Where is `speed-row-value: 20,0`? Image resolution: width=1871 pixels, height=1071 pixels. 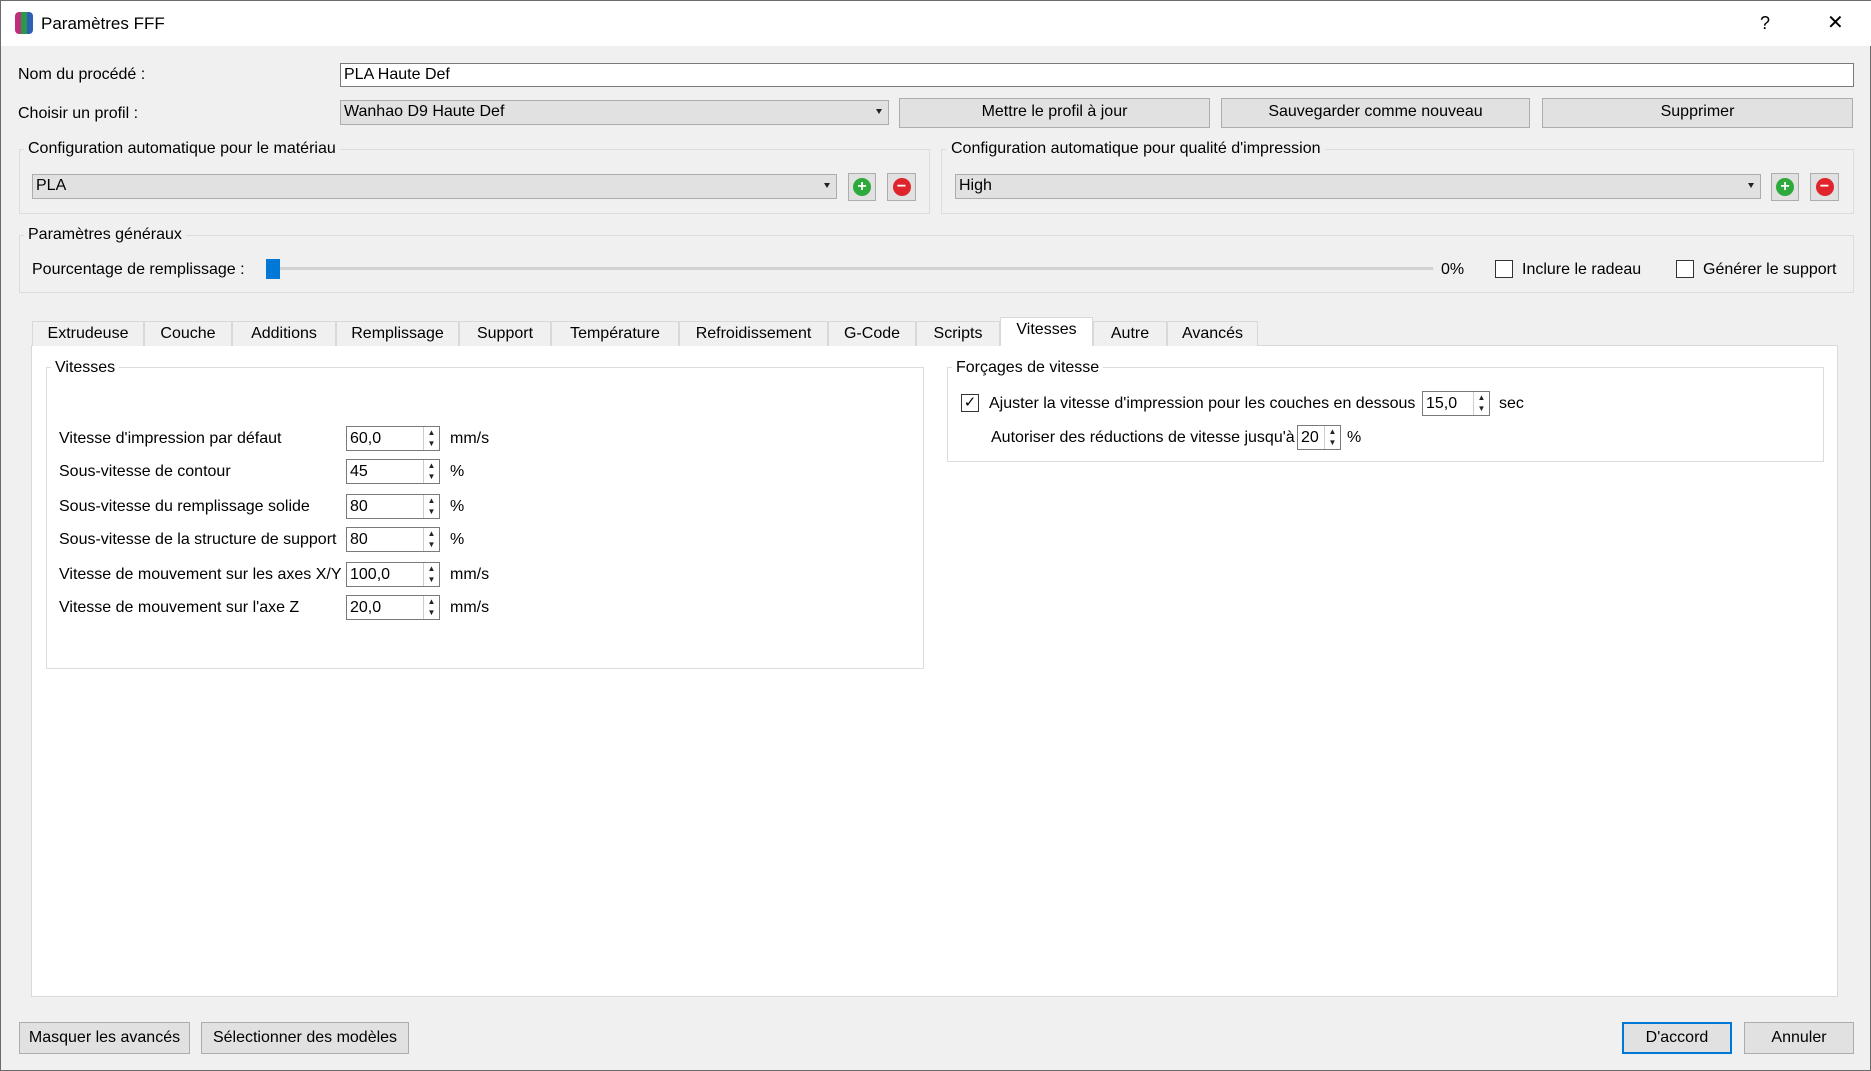
speed-row-value: 20,0 is located at coordinates (366, 607).